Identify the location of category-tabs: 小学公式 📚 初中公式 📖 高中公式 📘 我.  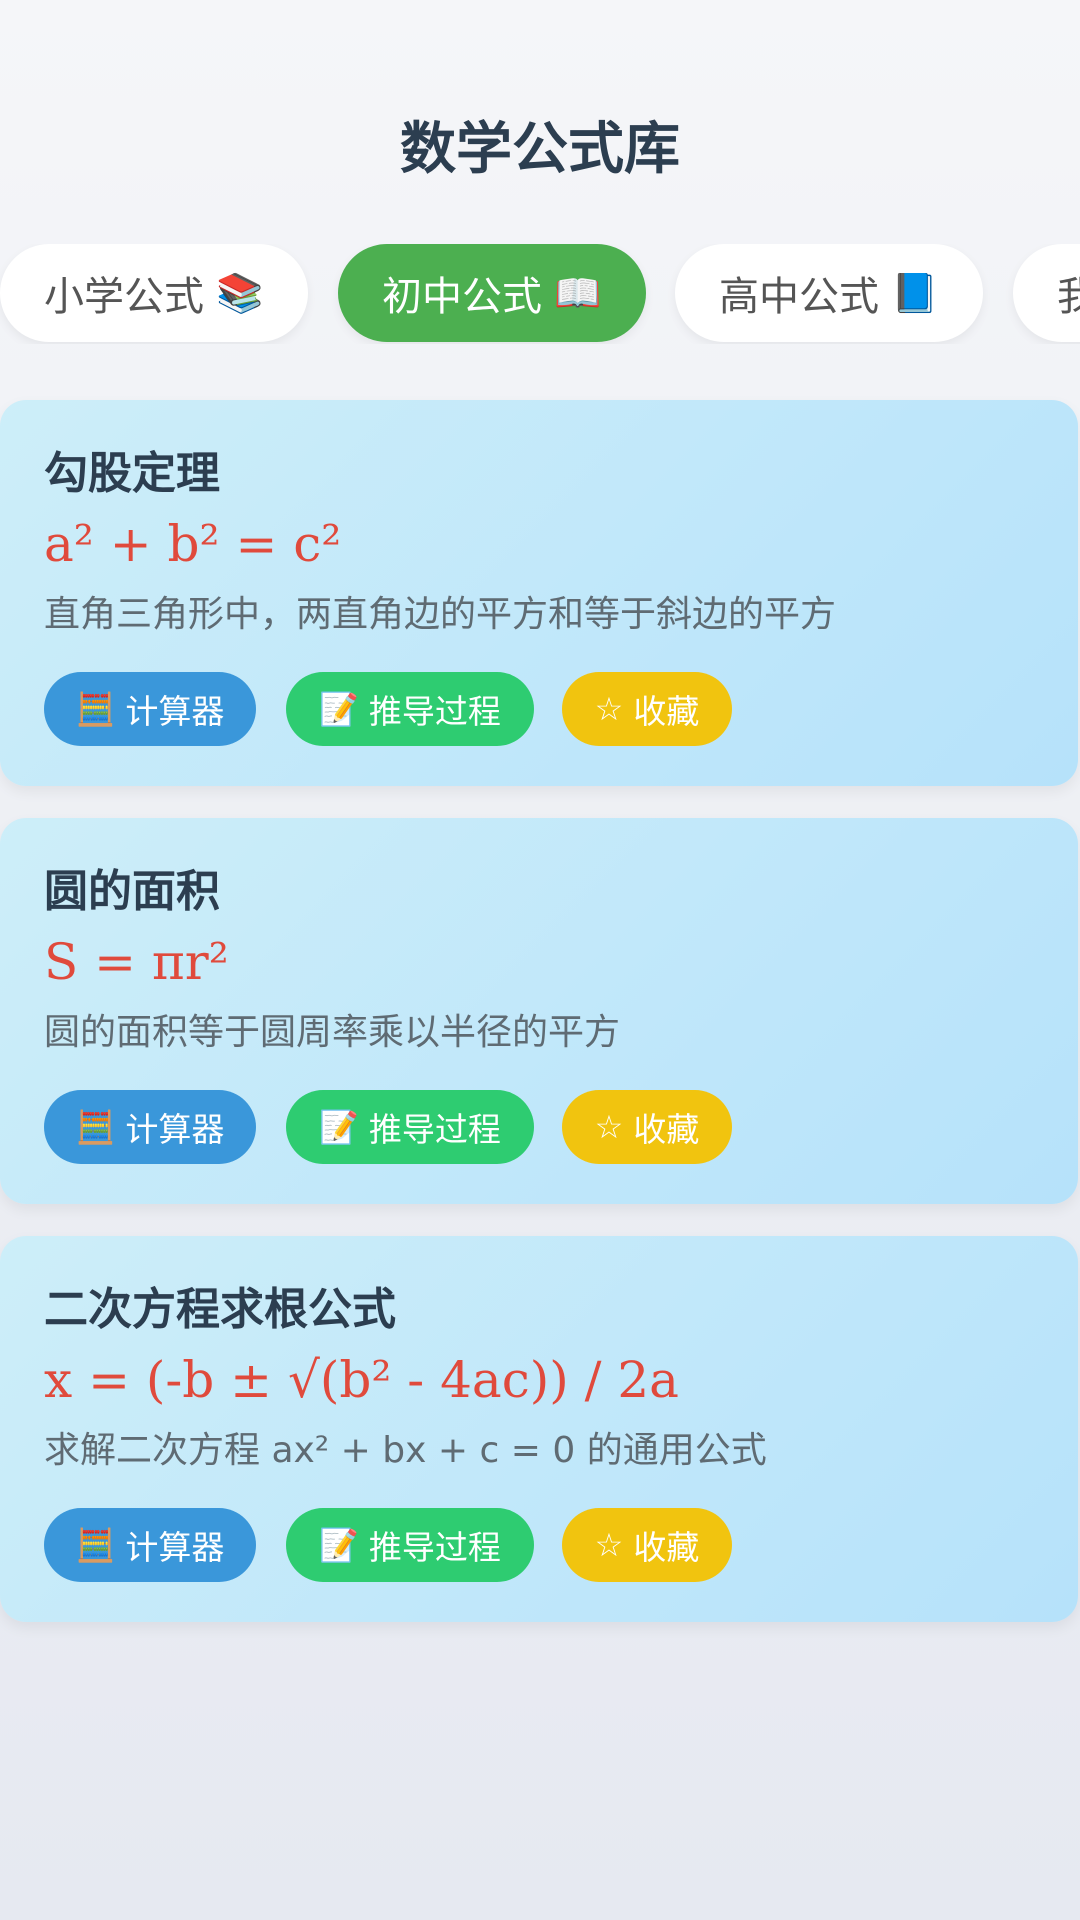
(540, 294).